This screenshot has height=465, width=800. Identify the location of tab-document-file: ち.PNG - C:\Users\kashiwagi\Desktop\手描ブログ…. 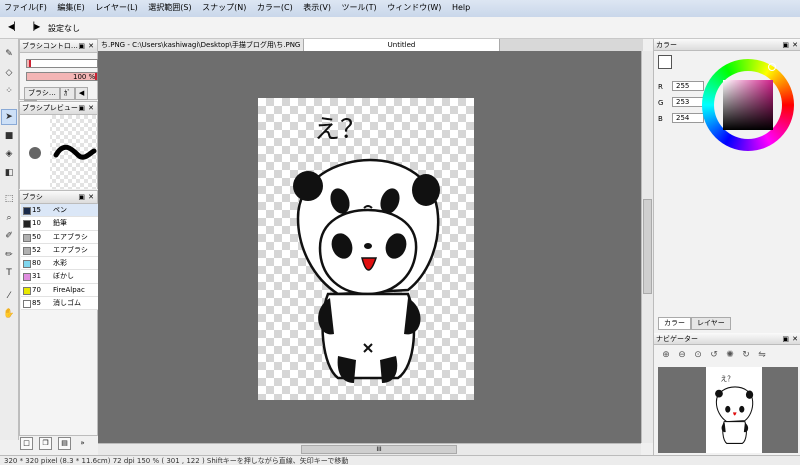
(201, 45).